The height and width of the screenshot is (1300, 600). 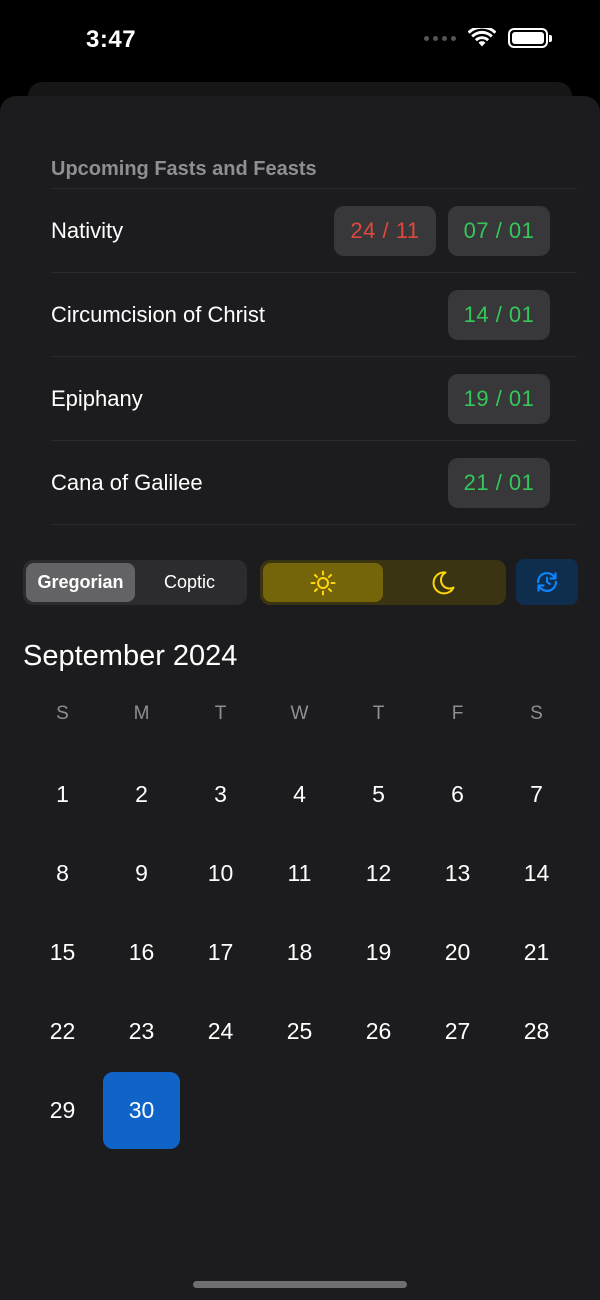 What do you see at coordinates (80, 582) in the screenshot?
I see `gregorian-option: Gregorian` at bounding box center [80, 582].